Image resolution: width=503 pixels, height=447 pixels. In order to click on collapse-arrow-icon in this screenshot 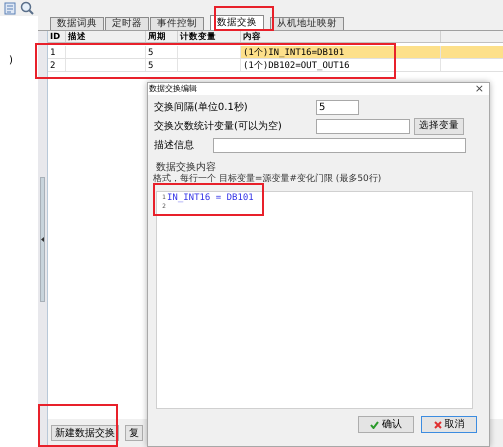, I will do `click(42, 239)`.